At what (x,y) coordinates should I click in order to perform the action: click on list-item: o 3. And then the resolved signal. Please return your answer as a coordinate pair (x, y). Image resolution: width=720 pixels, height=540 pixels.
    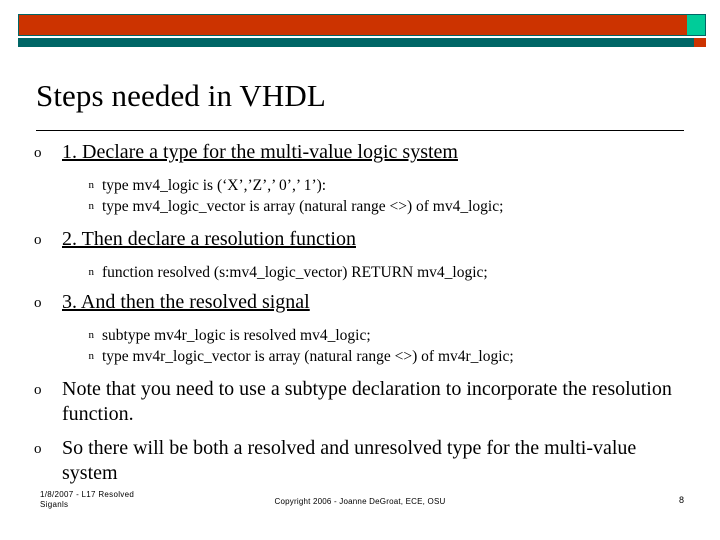
    Looking at the image, I should click on (362, 303).